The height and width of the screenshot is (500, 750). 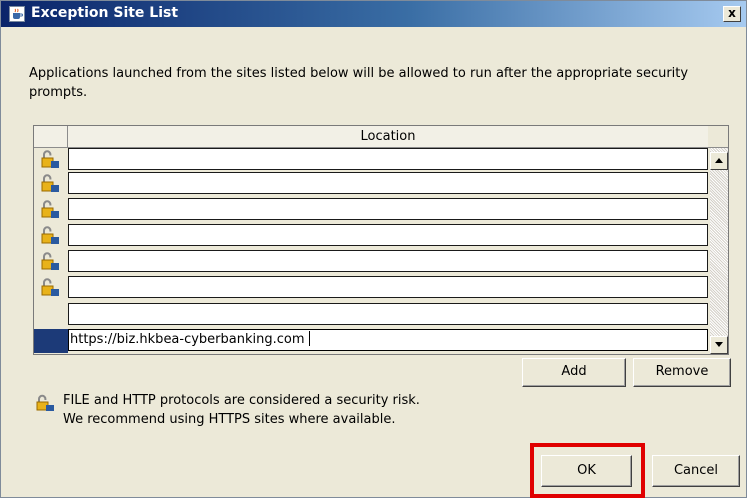 I want to click on table-corner-header, so click(x=51, y=137).